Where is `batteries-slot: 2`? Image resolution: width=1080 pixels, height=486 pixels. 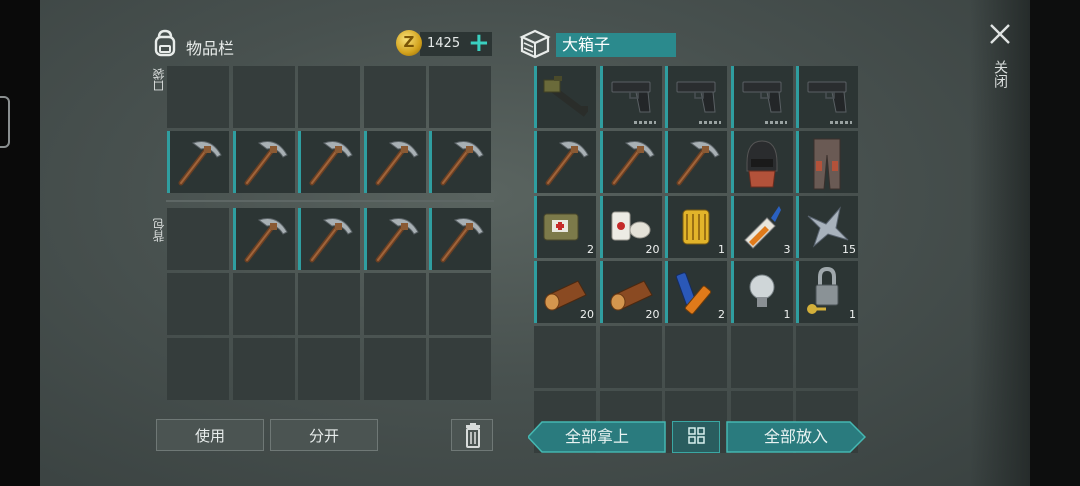
batteries-slot: 2 is located at coordinates (696, 292).